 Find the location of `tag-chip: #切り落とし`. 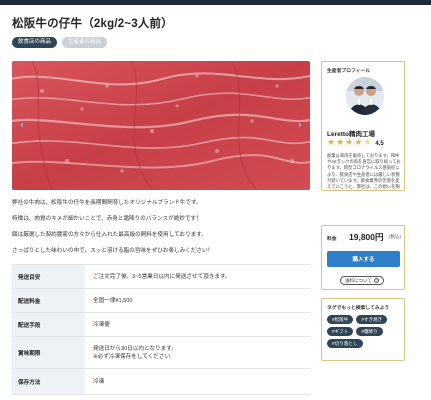

tag-chip: #切り落とし is located at coordinates (345, 343).